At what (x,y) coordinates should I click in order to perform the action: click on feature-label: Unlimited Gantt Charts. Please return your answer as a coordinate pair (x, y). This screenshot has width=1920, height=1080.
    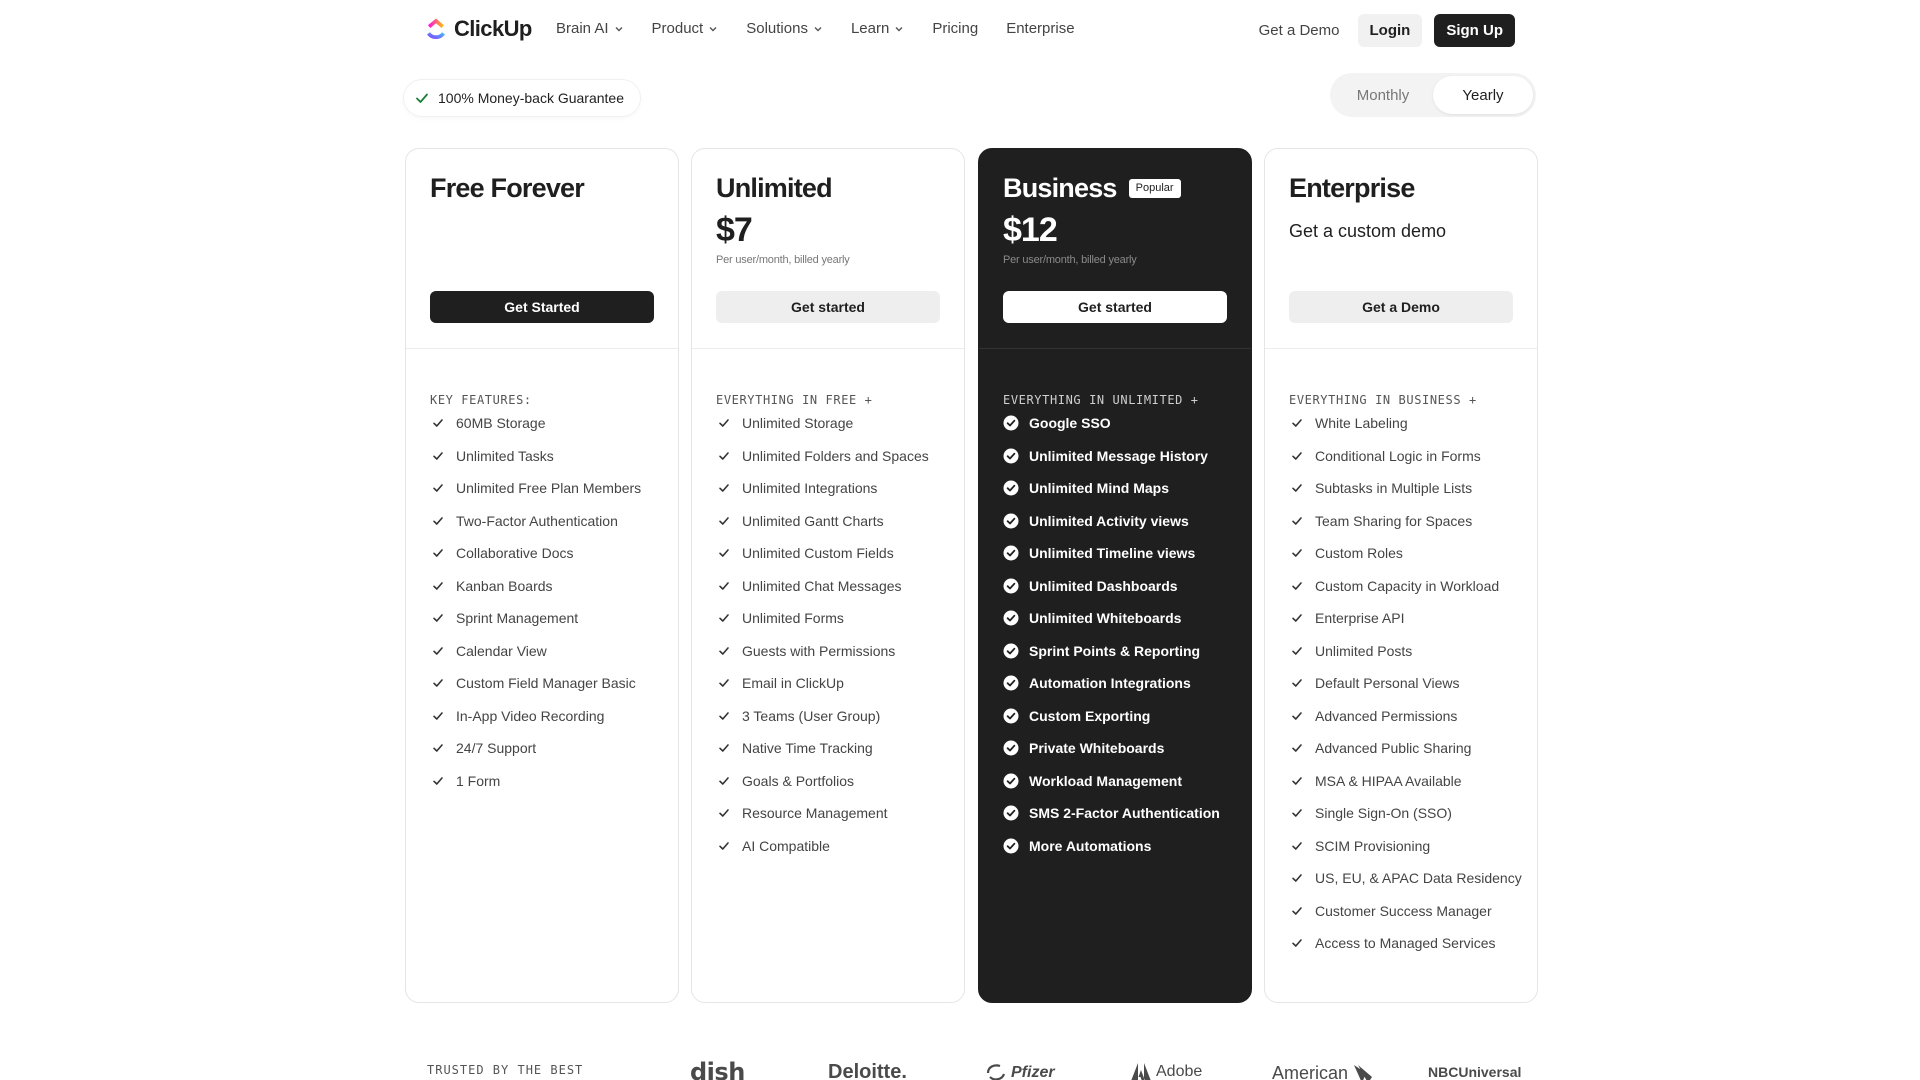
    Looking at the image, I should click on (813, 520).